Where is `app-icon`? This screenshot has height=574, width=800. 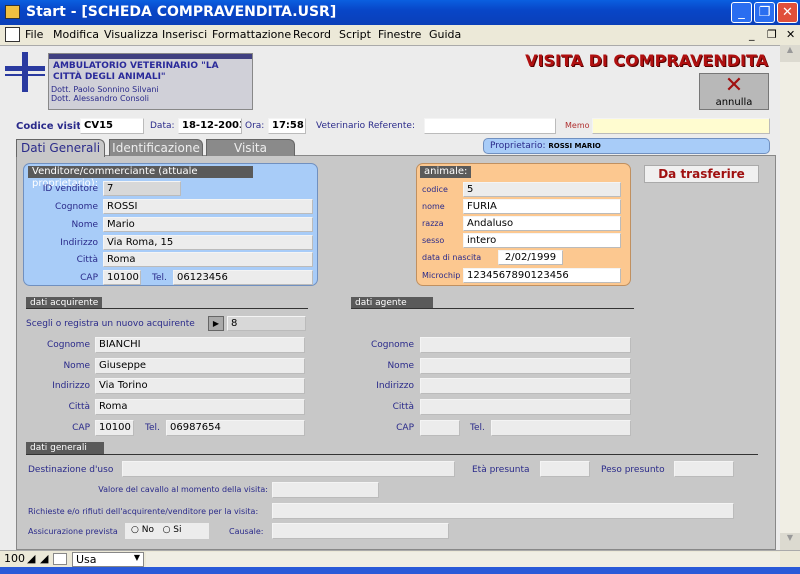 app-icon is located at coordinates (12, 12).